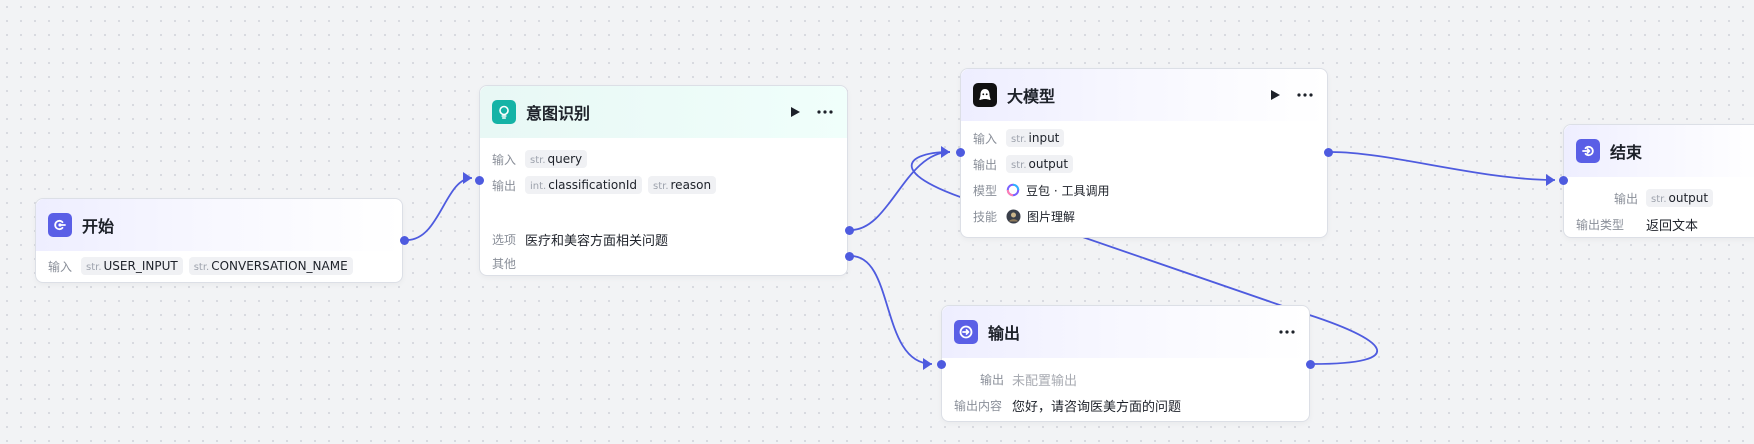 This screenshot has height=444, width=1754. What do you see at coordinates (597, 241) in the screenshot?
I see `option-value: 医疗和美容方面相关问题` at bounding box center [597, 241].